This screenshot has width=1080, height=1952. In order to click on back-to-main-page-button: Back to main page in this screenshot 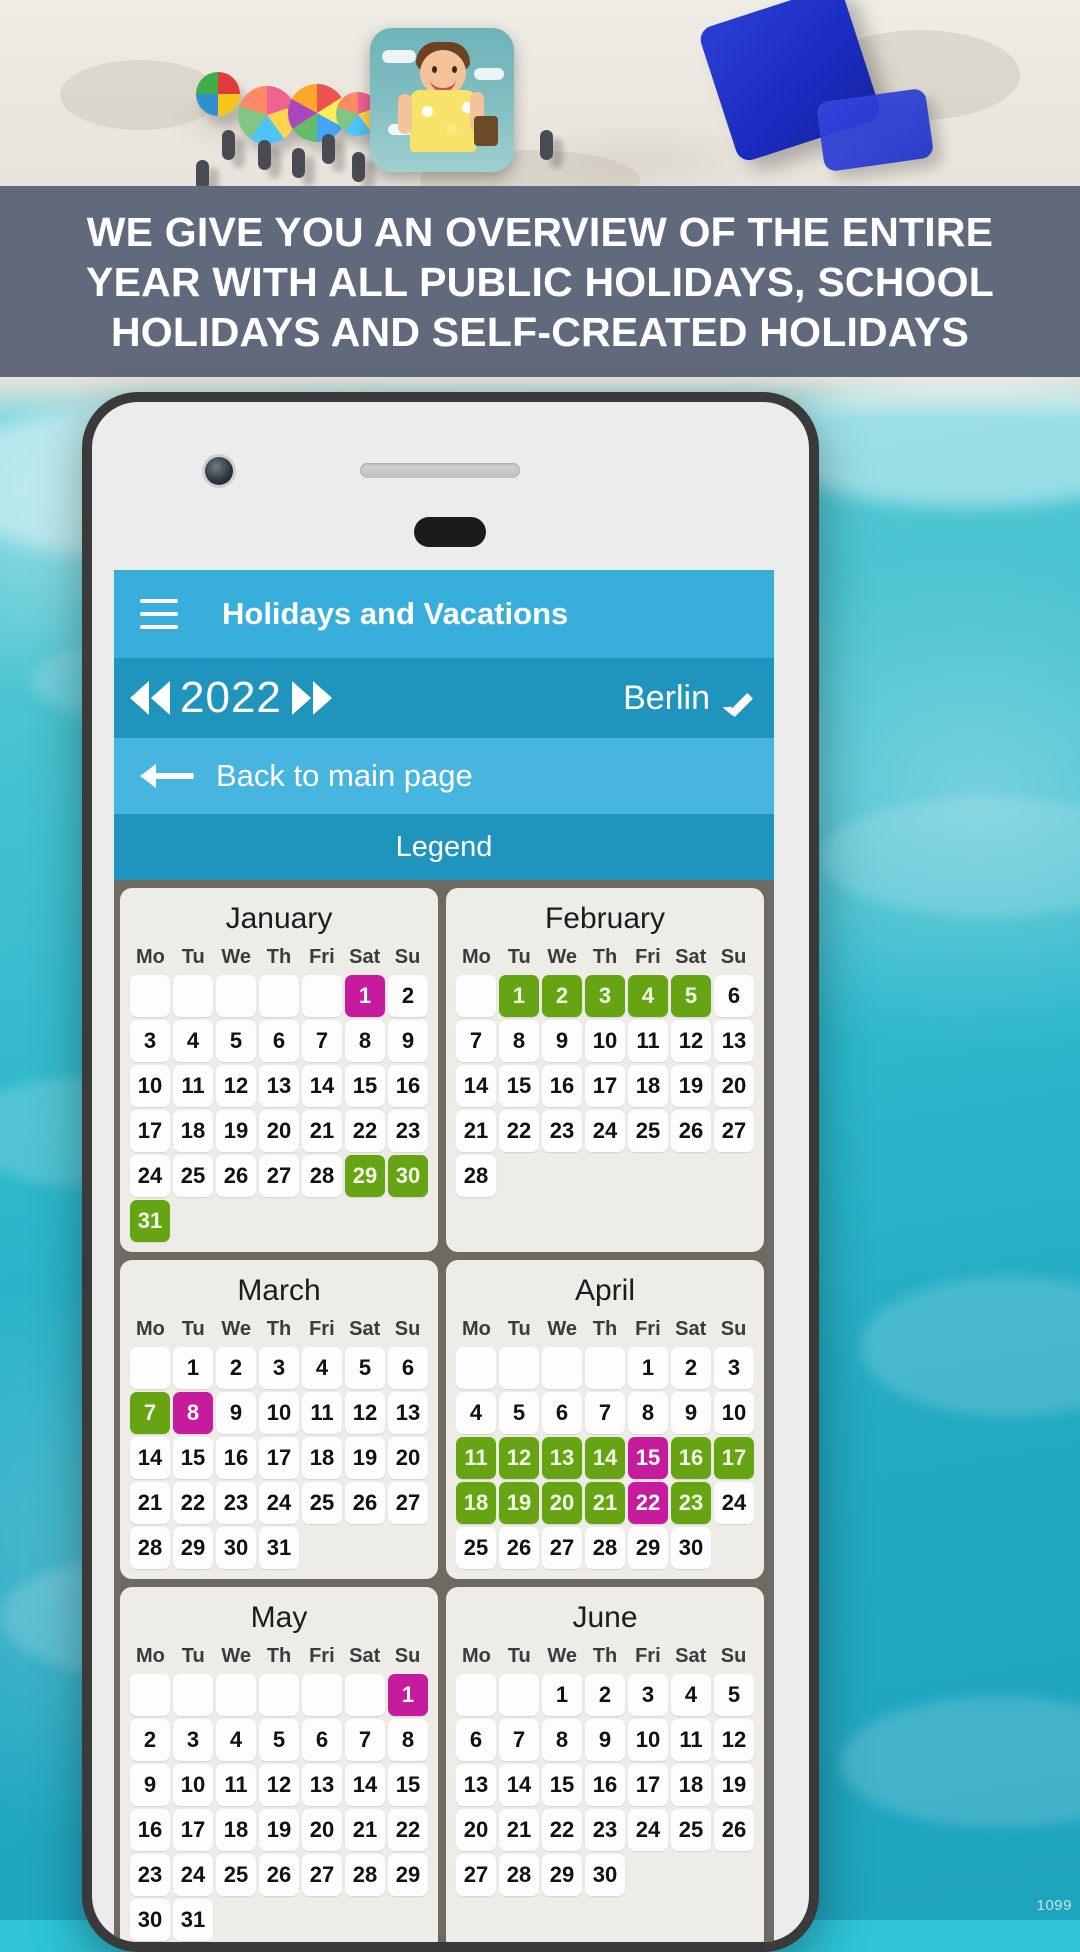, I will do `click(444, 776)`.